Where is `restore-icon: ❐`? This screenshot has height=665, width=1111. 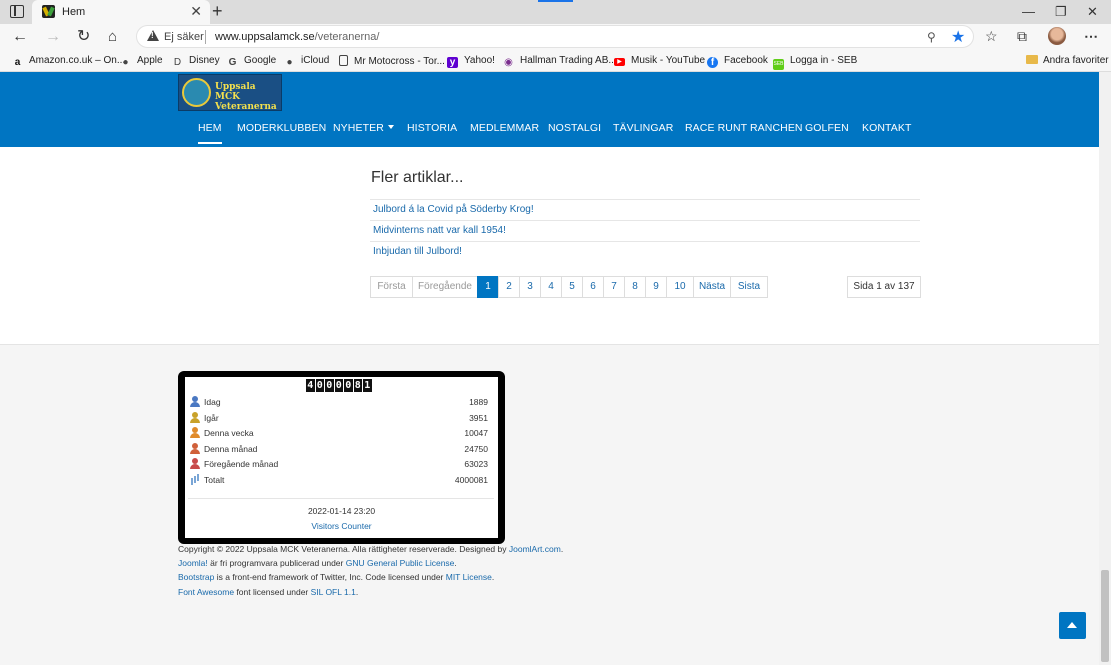
restore-icon: ❐ is located at coordinates (1061, 12).